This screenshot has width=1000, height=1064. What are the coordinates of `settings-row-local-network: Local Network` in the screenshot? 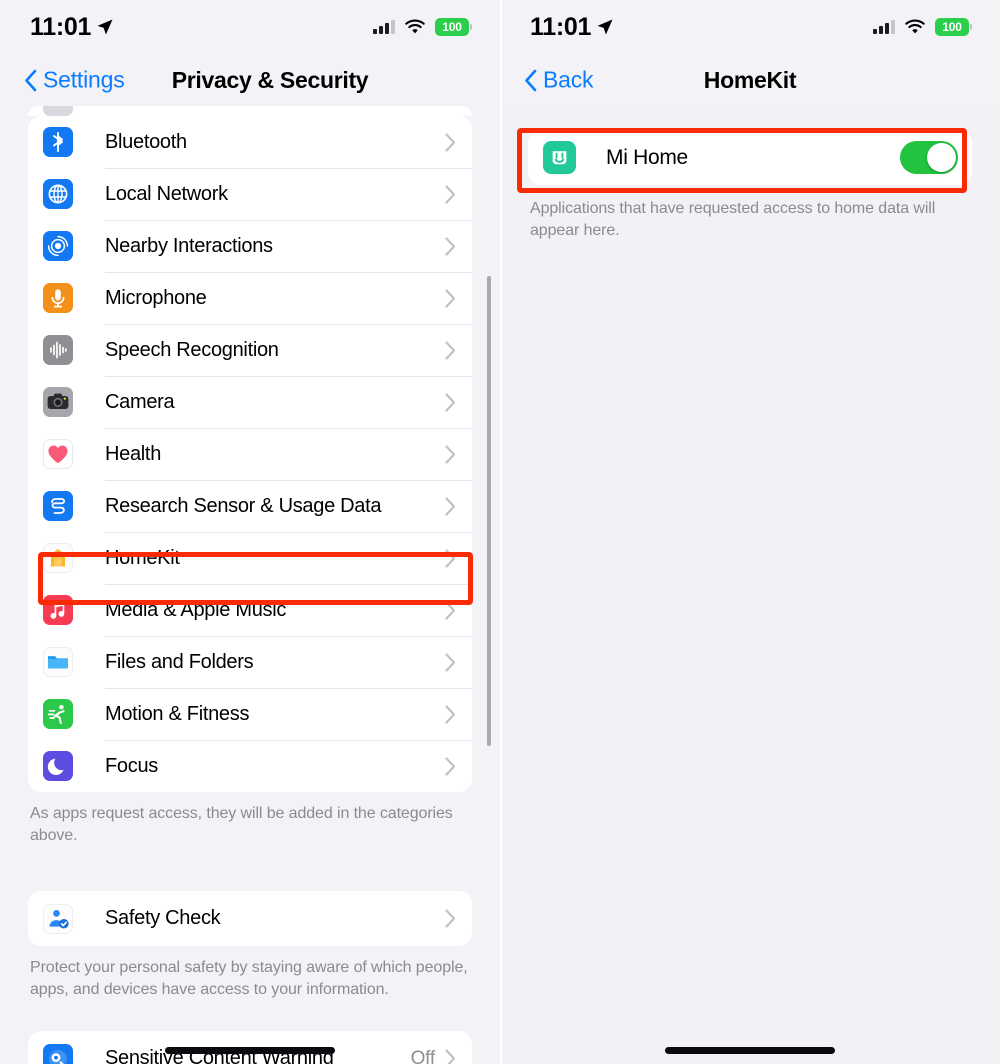 It's located at (250, 194).